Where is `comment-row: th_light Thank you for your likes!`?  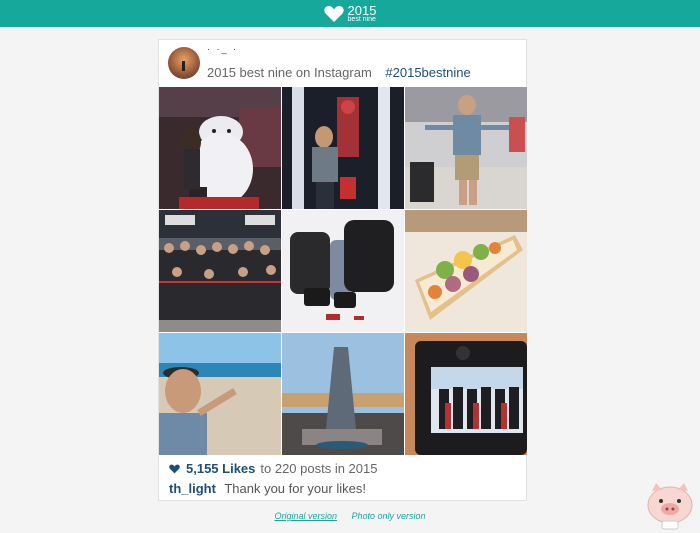 comment-row: th_light Thank you for your likes! is located at coordinates (267, 488).